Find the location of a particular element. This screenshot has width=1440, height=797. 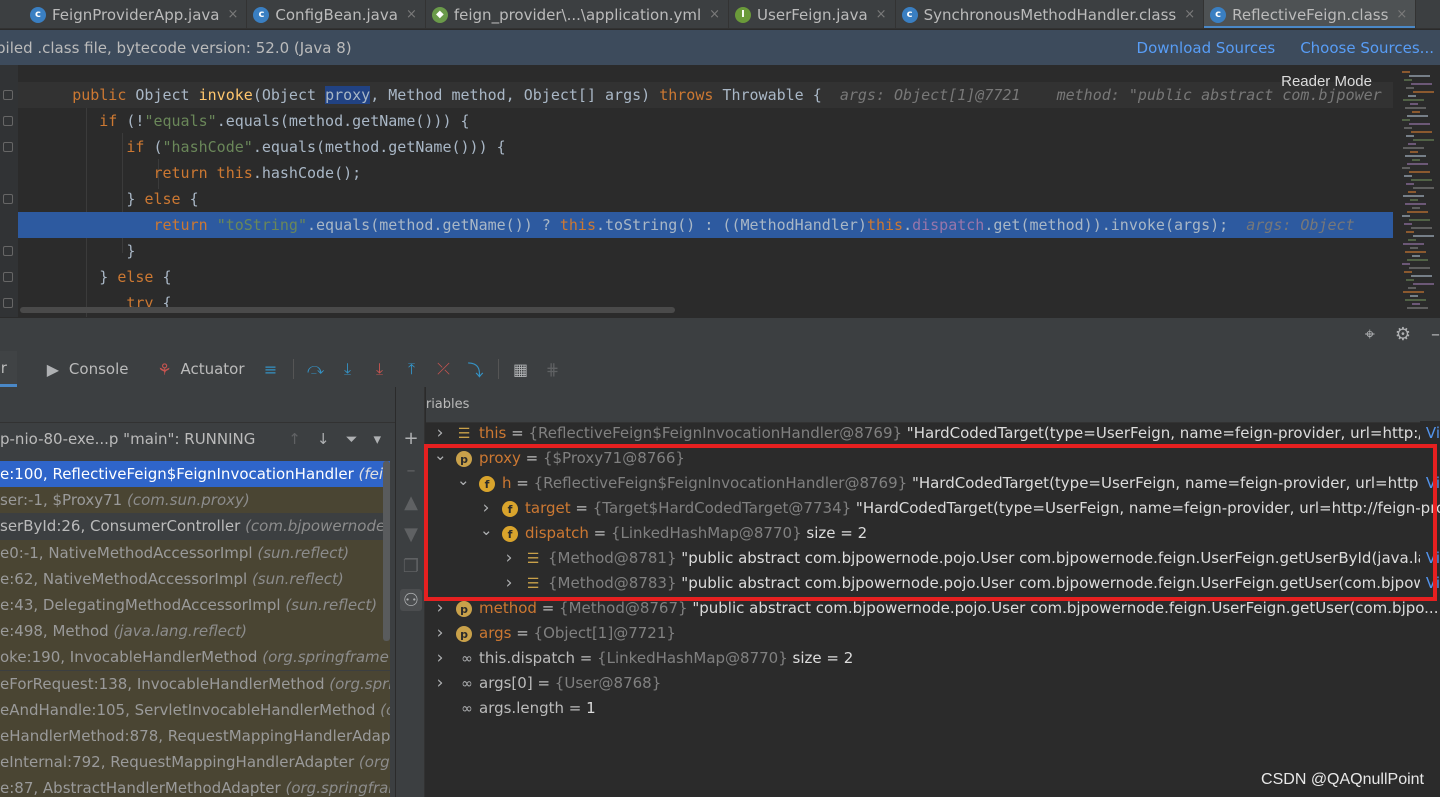

editor-tab: ◆ feign_provider\...\application.yml × is located at coordinates (578, 14).